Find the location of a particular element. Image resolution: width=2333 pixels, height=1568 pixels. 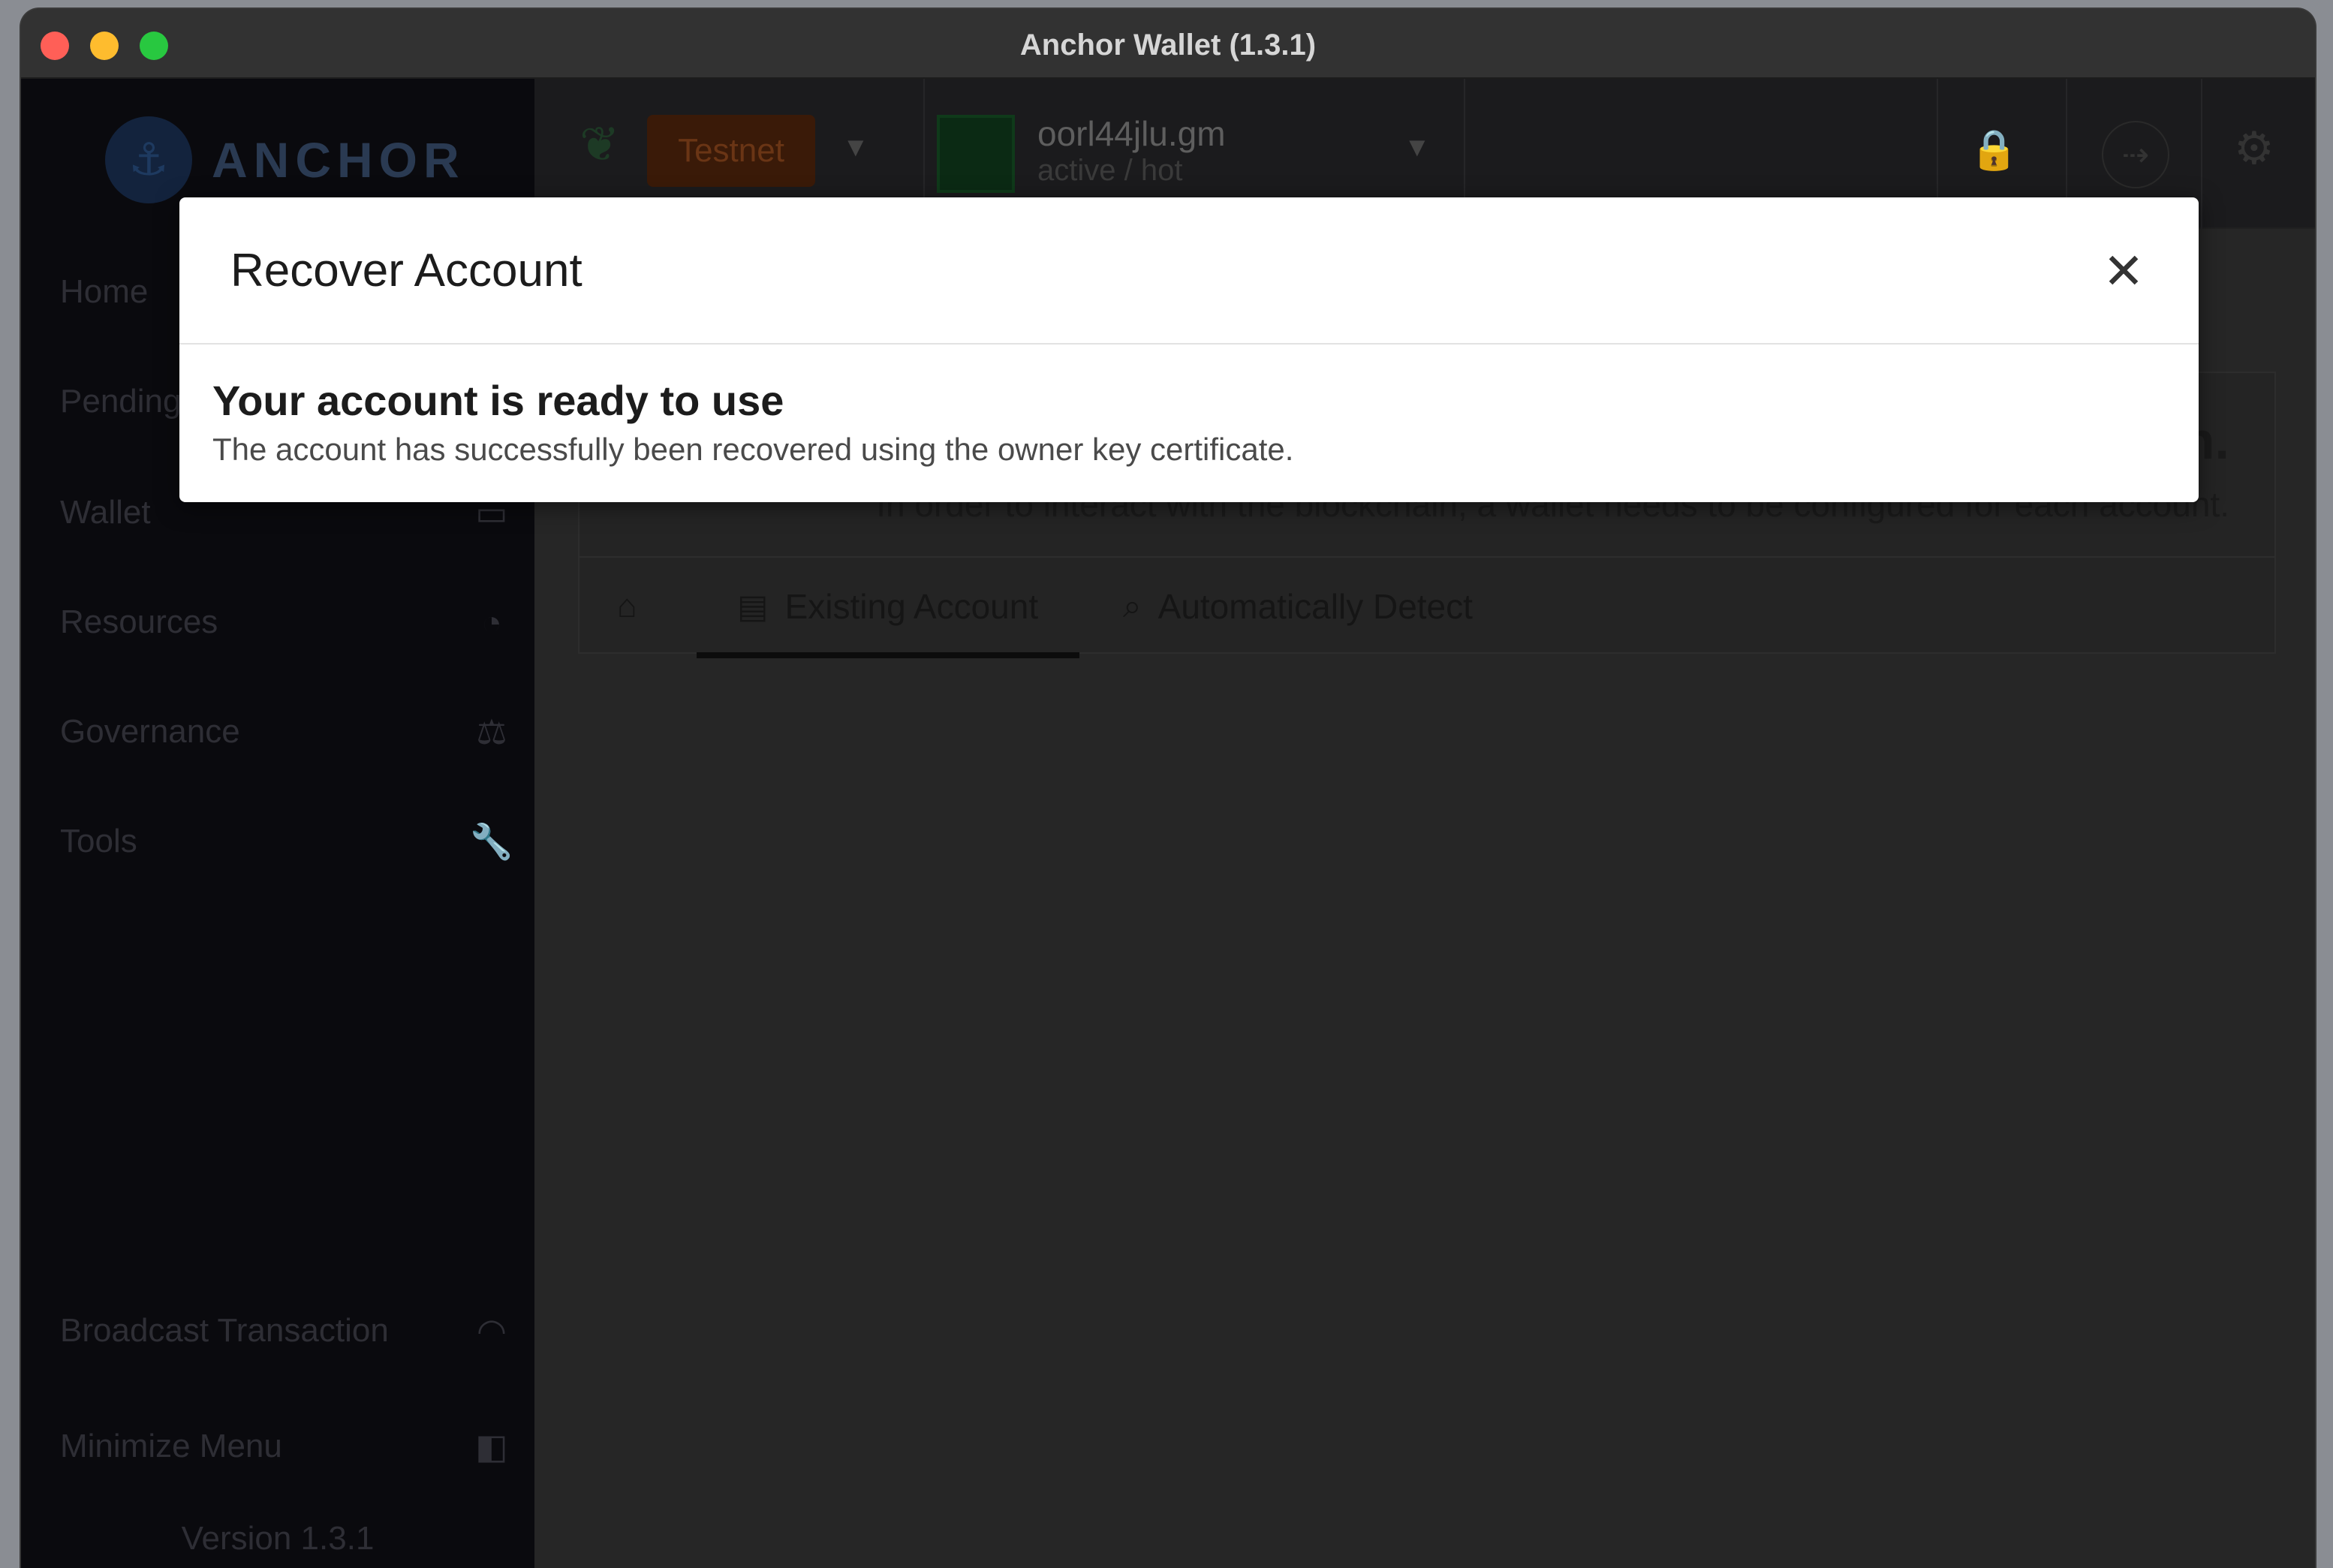

minimize-menu-button: Minimize Menu ◧ is located at coordinates (289, 1446).